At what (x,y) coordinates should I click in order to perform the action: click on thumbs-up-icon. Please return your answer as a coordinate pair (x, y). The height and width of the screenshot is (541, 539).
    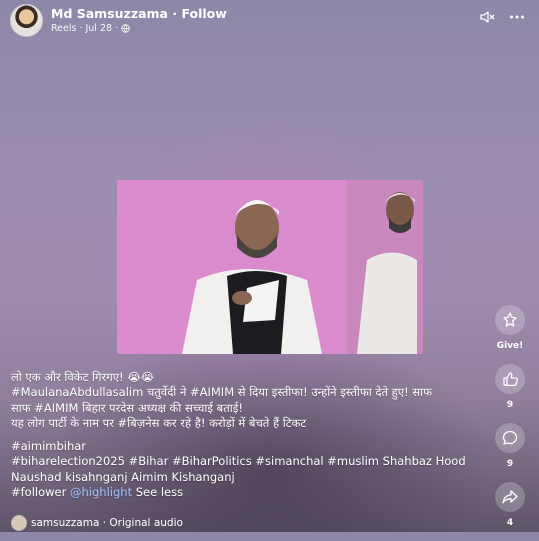
    Looking at the image, I should click on (511, 379).